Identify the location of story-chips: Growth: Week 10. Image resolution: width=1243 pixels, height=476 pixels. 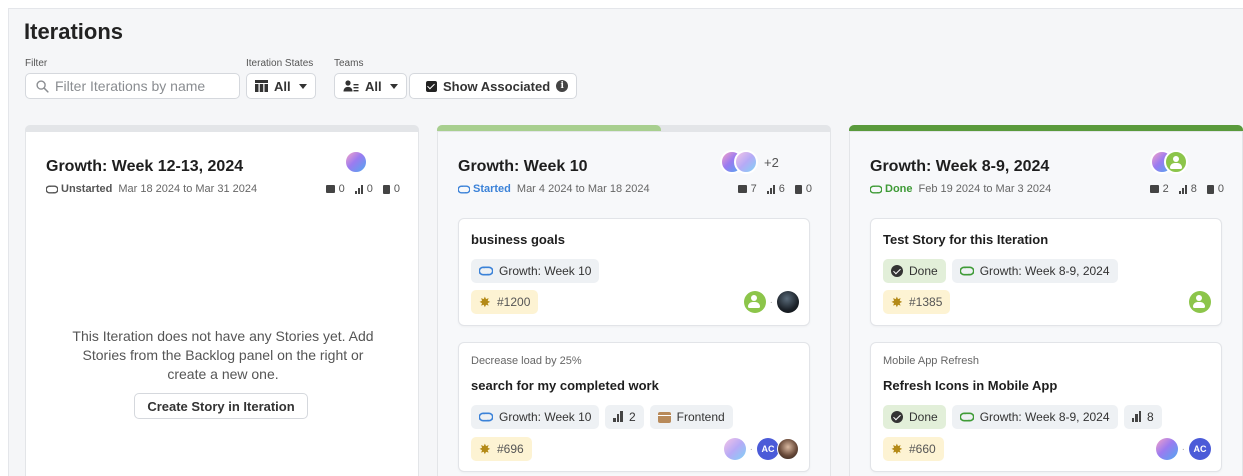
(535, 271).